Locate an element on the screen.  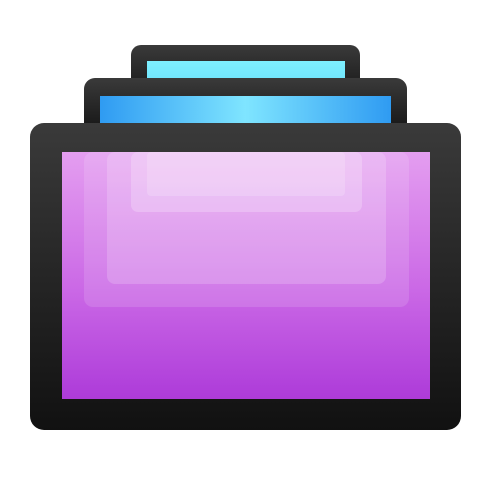
inner-panel-core is located at coordinates (246, 174).